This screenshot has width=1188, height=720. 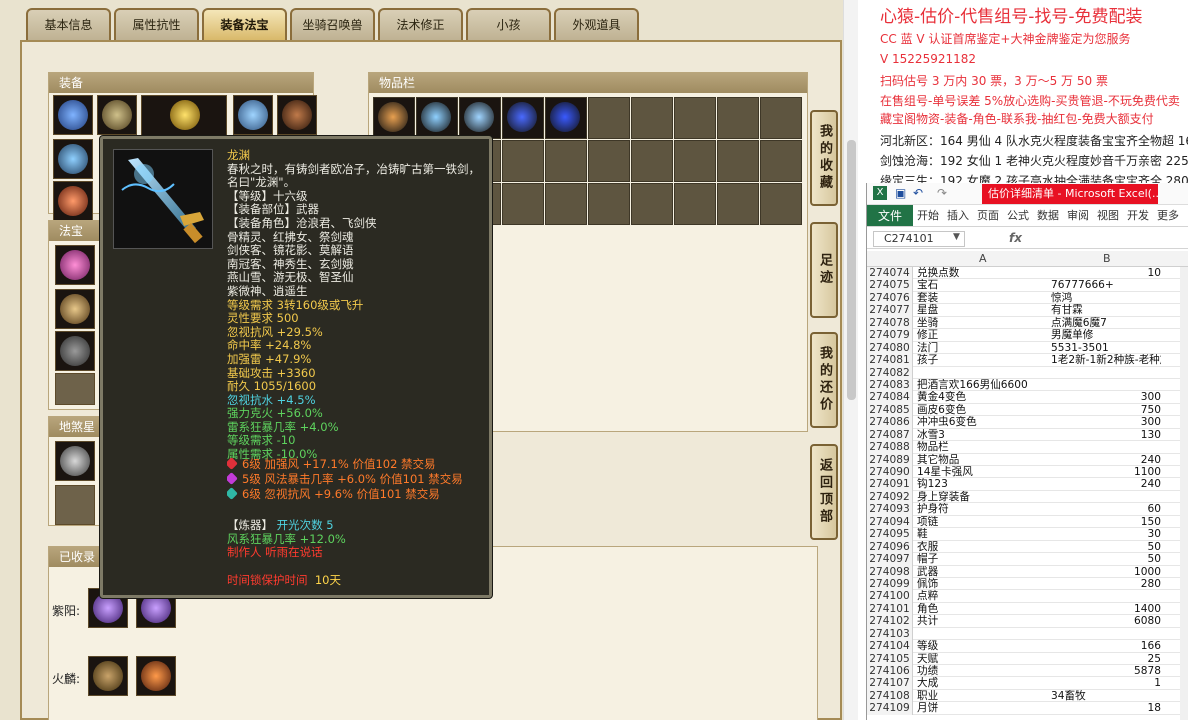 What do you see at coordinates (983, 258) in the screenshot?
I see `col-a-header: A` at bounding box center [983, 258].